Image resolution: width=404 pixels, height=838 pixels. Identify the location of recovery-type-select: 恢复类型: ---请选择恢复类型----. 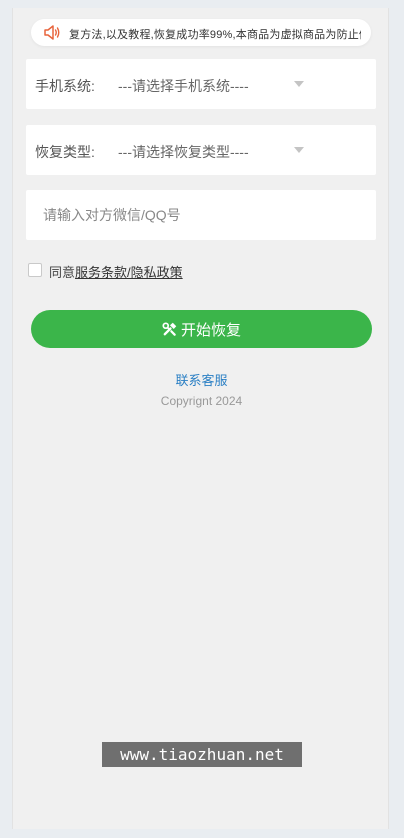
(201, 150).